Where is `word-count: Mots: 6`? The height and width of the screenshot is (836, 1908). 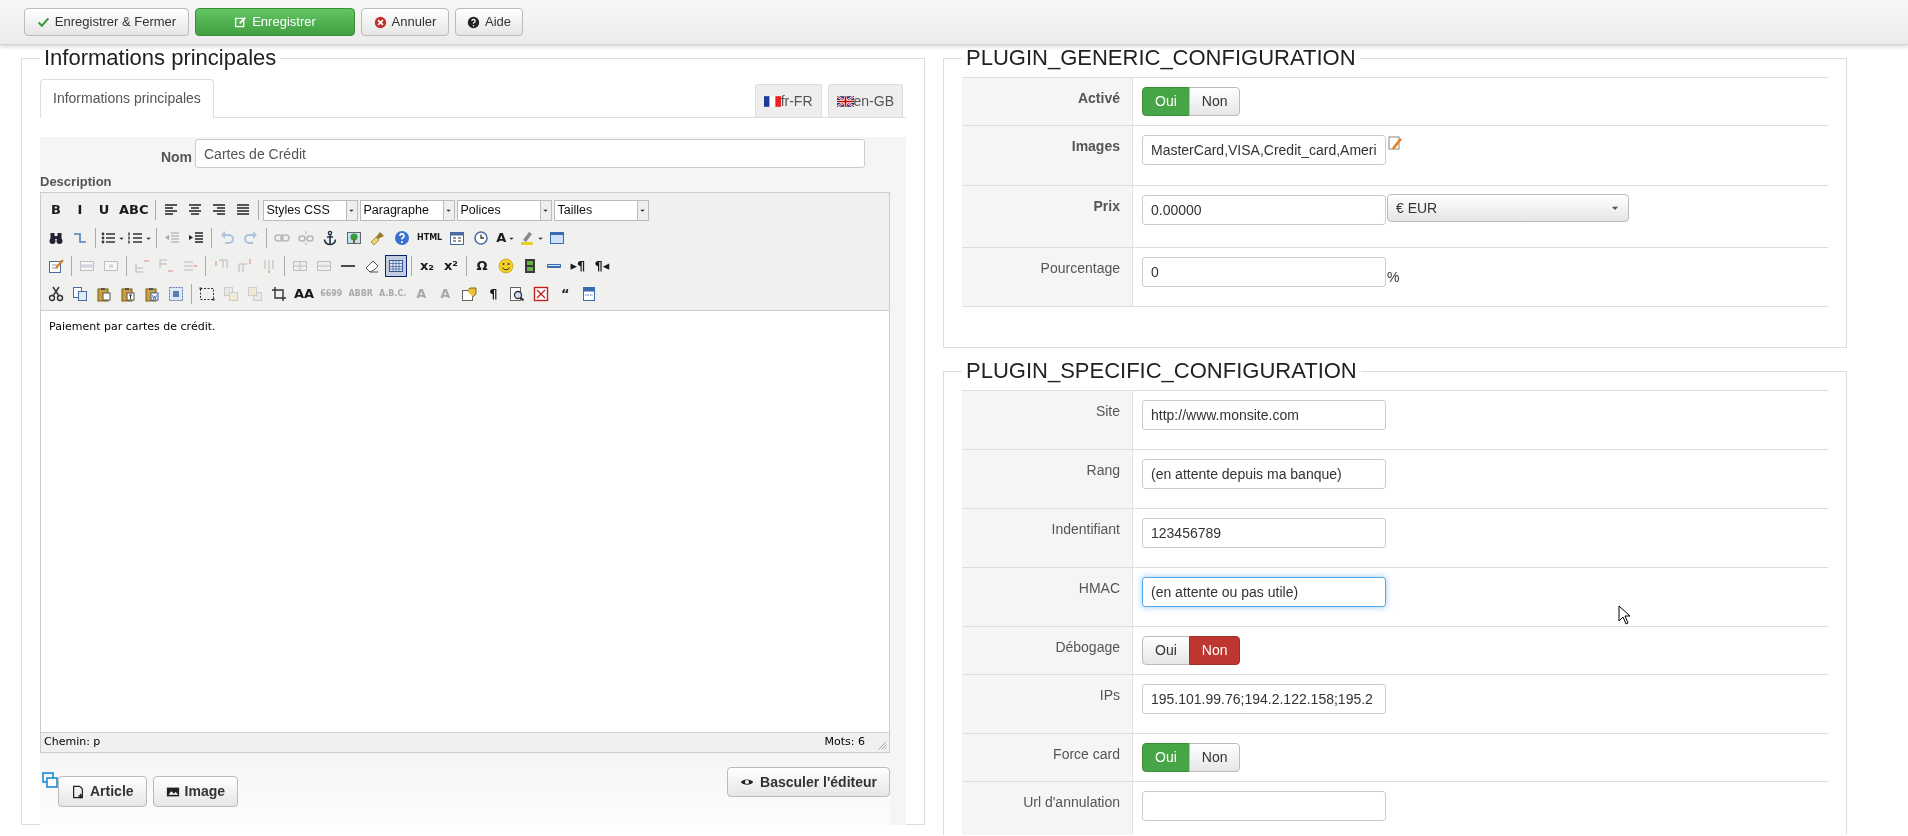
word-count: Mots: 6 is located at coordinates (844, 742).